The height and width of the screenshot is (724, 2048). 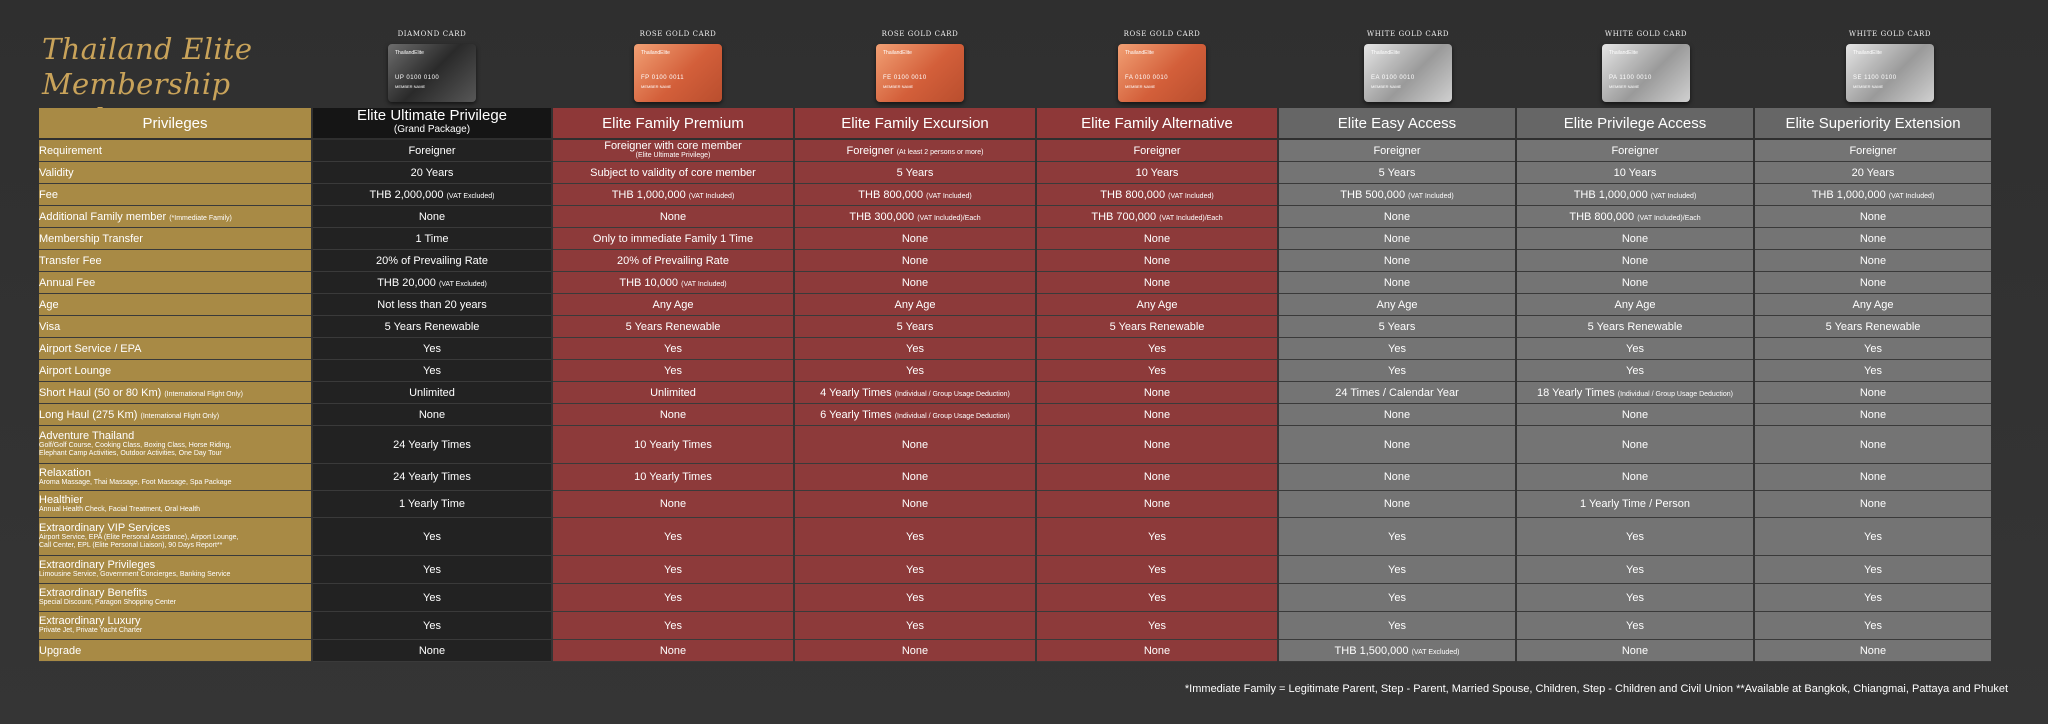 What do you see at coordinates (1646, 34) in the screenshot?
I see `card-label: WHITE GOLD CARD` at bounding box center [1646, 34].